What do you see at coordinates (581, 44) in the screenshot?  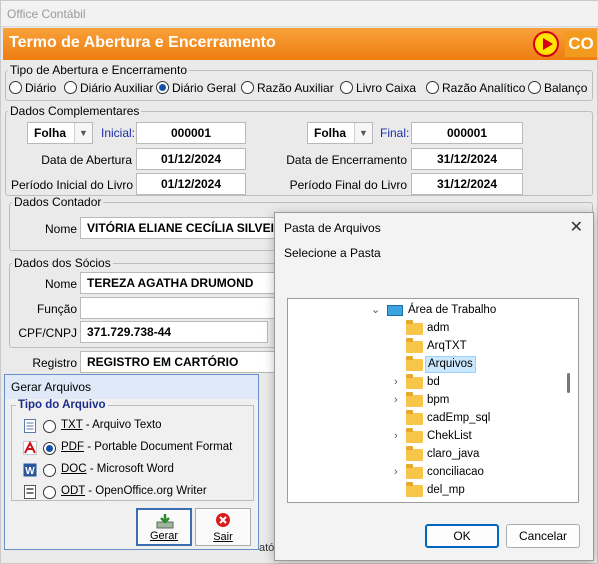 I see `co-logo: CO` at bounding box center [581, 44].